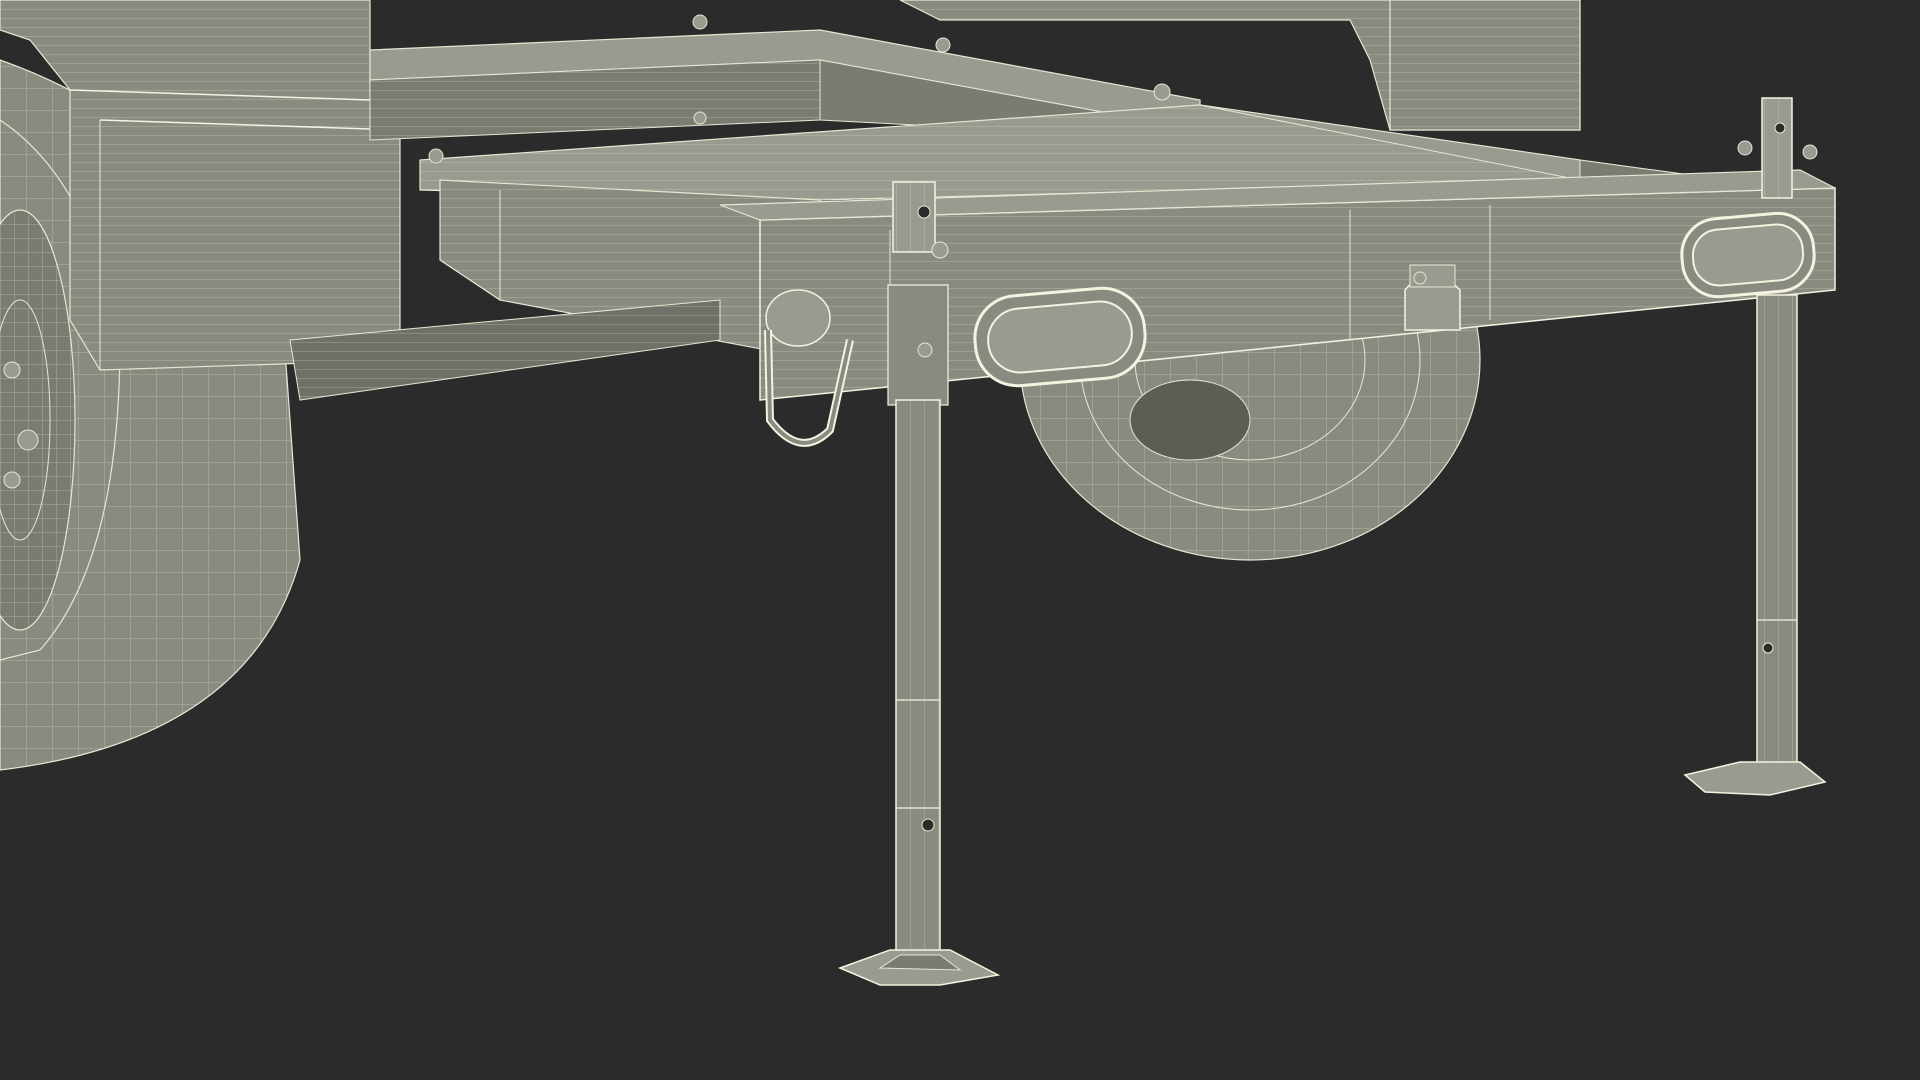 The width and height of the screenshot is (1920, 1080). What do you see at coordinates (1060, 337) in the screenshot?
I see `tail-light-left` at bounding box center [1060, 337].